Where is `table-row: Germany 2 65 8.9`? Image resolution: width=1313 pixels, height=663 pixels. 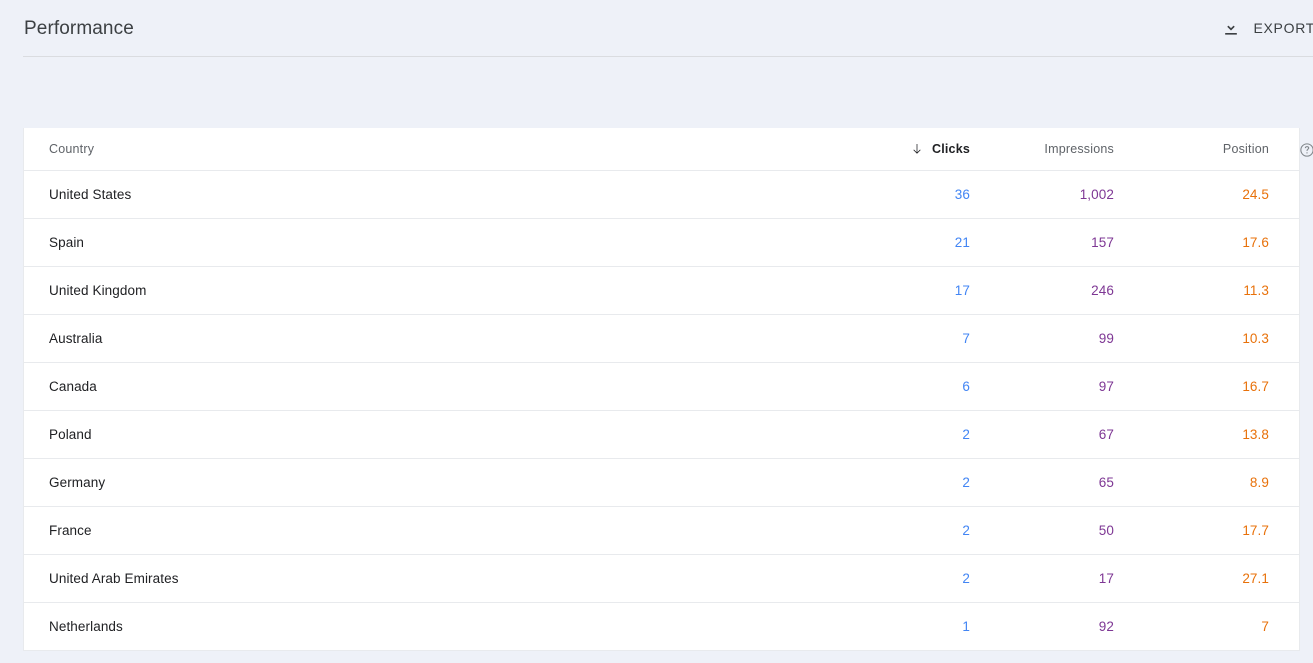 table-row: Germany 2 65 8.9 is located at coordinates (661, 483).